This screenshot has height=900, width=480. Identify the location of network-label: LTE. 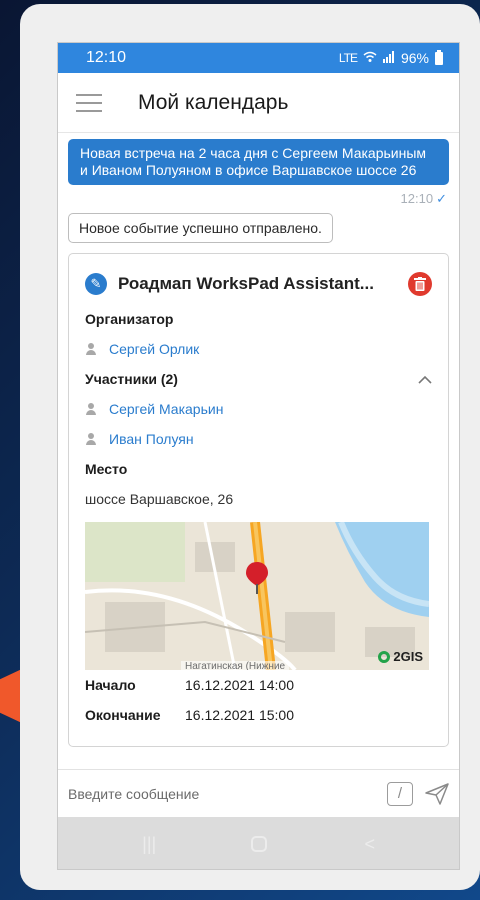
(348, 58).